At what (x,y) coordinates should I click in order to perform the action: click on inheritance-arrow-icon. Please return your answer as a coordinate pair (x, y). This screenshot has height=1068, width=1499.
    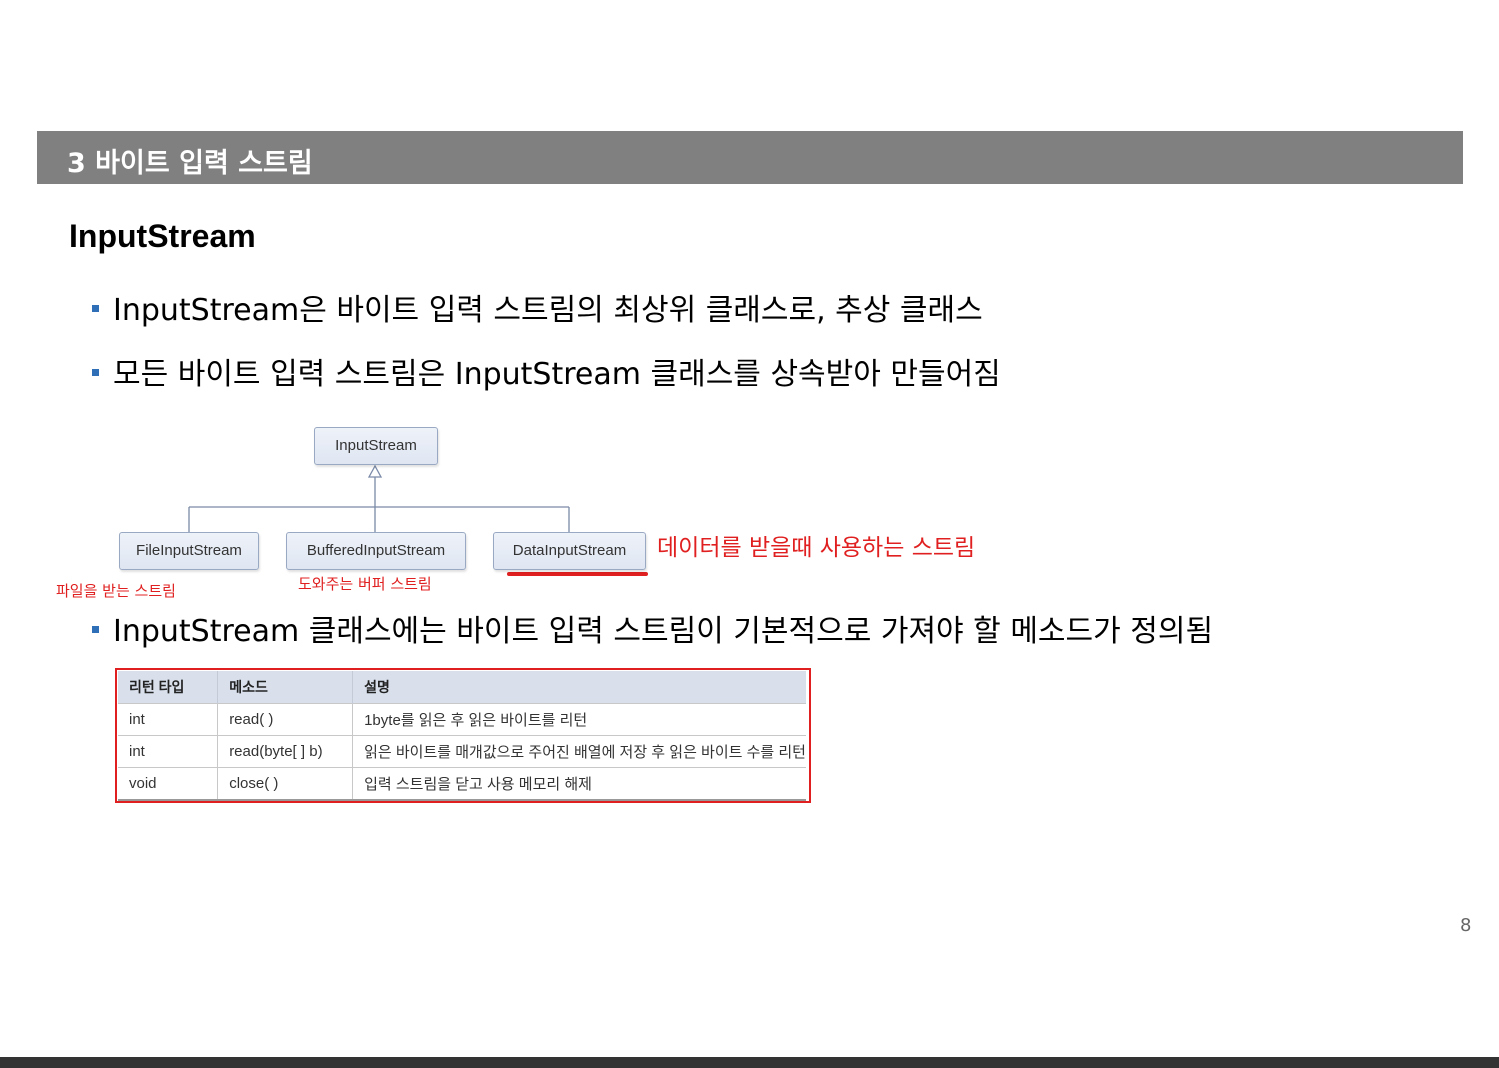
    Looking at the image, I should click on (375, 471).